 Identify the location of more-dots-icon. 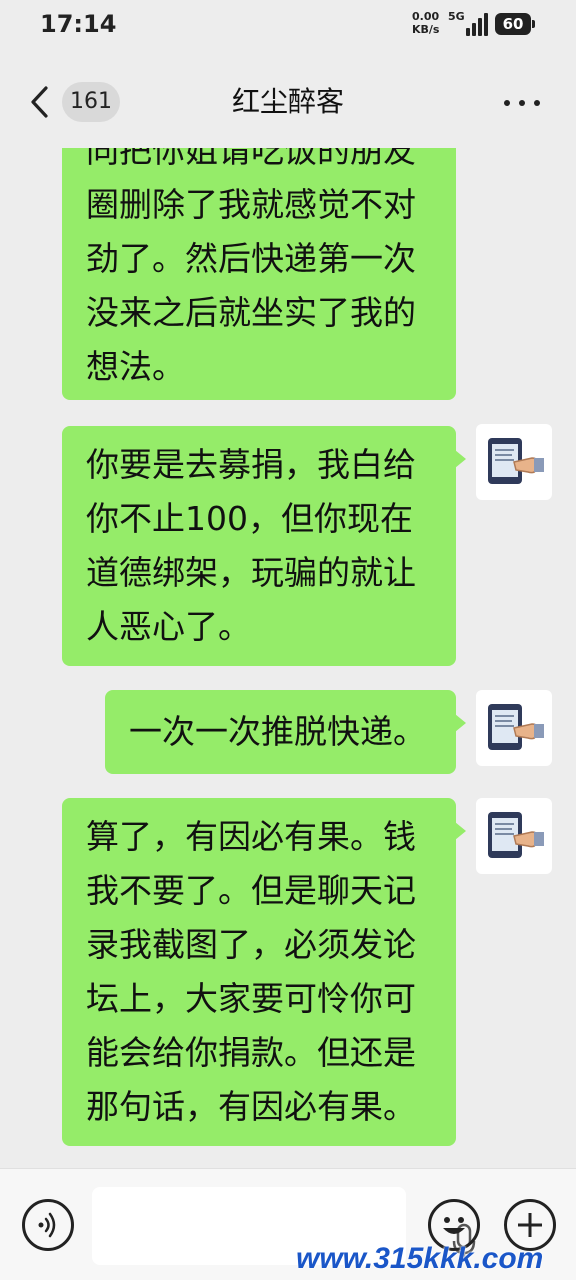
(522, 102).